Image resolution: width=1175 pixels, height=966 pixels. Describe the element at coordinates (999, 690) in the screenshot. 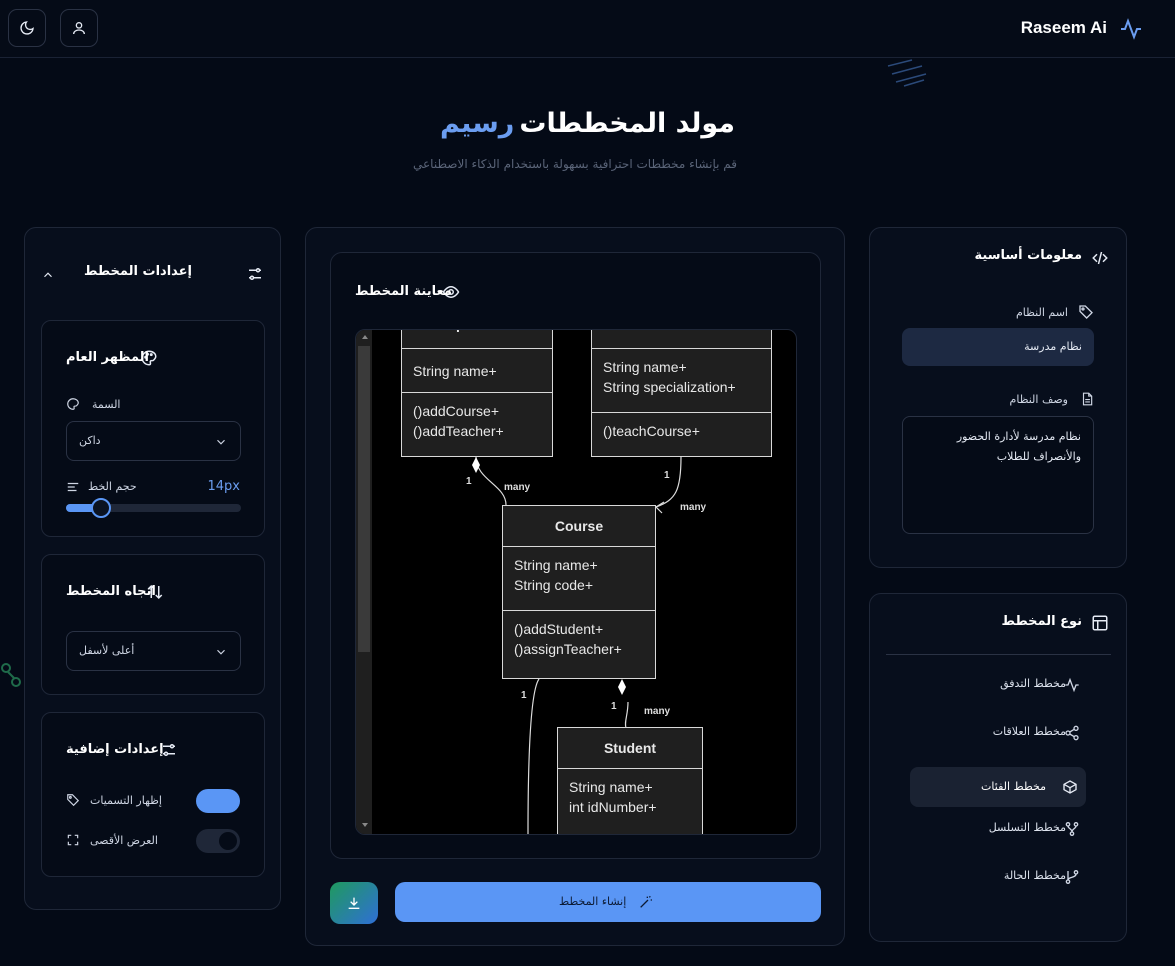

I see `diagram-type-flow: مخطط التدفق` at that location.